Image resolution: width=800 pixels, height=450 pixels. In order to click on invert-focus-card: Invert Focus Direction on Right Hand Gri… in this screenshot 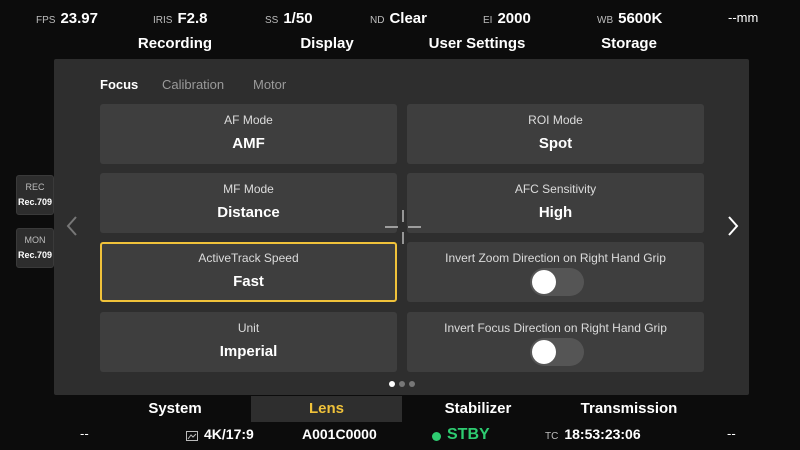, I will do `click(555, 342)`.